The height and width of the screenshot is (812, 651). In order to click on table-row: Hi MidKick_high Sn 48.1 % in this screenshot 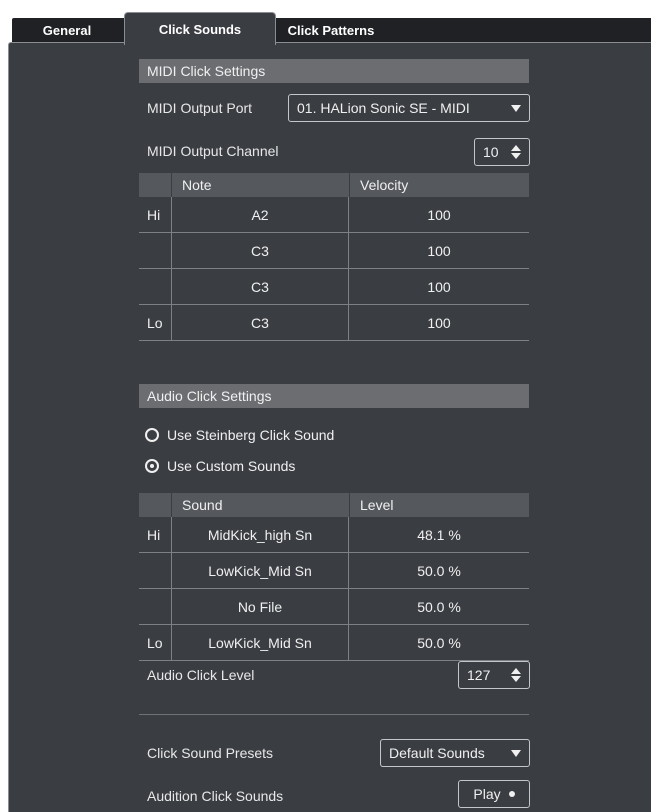, I will do `click(334, 535)`.